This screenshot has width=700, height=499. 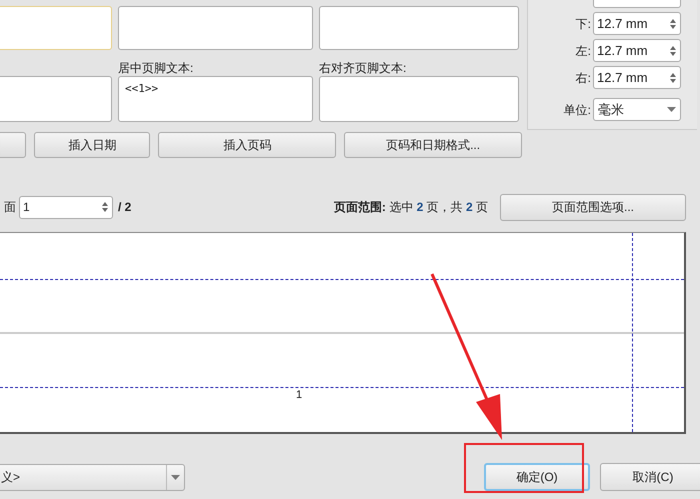 What do you see at coordinates (637, 109) in the screenshot?
I see `unit-dropdown: 毫米` at bounding box center [637, 109].